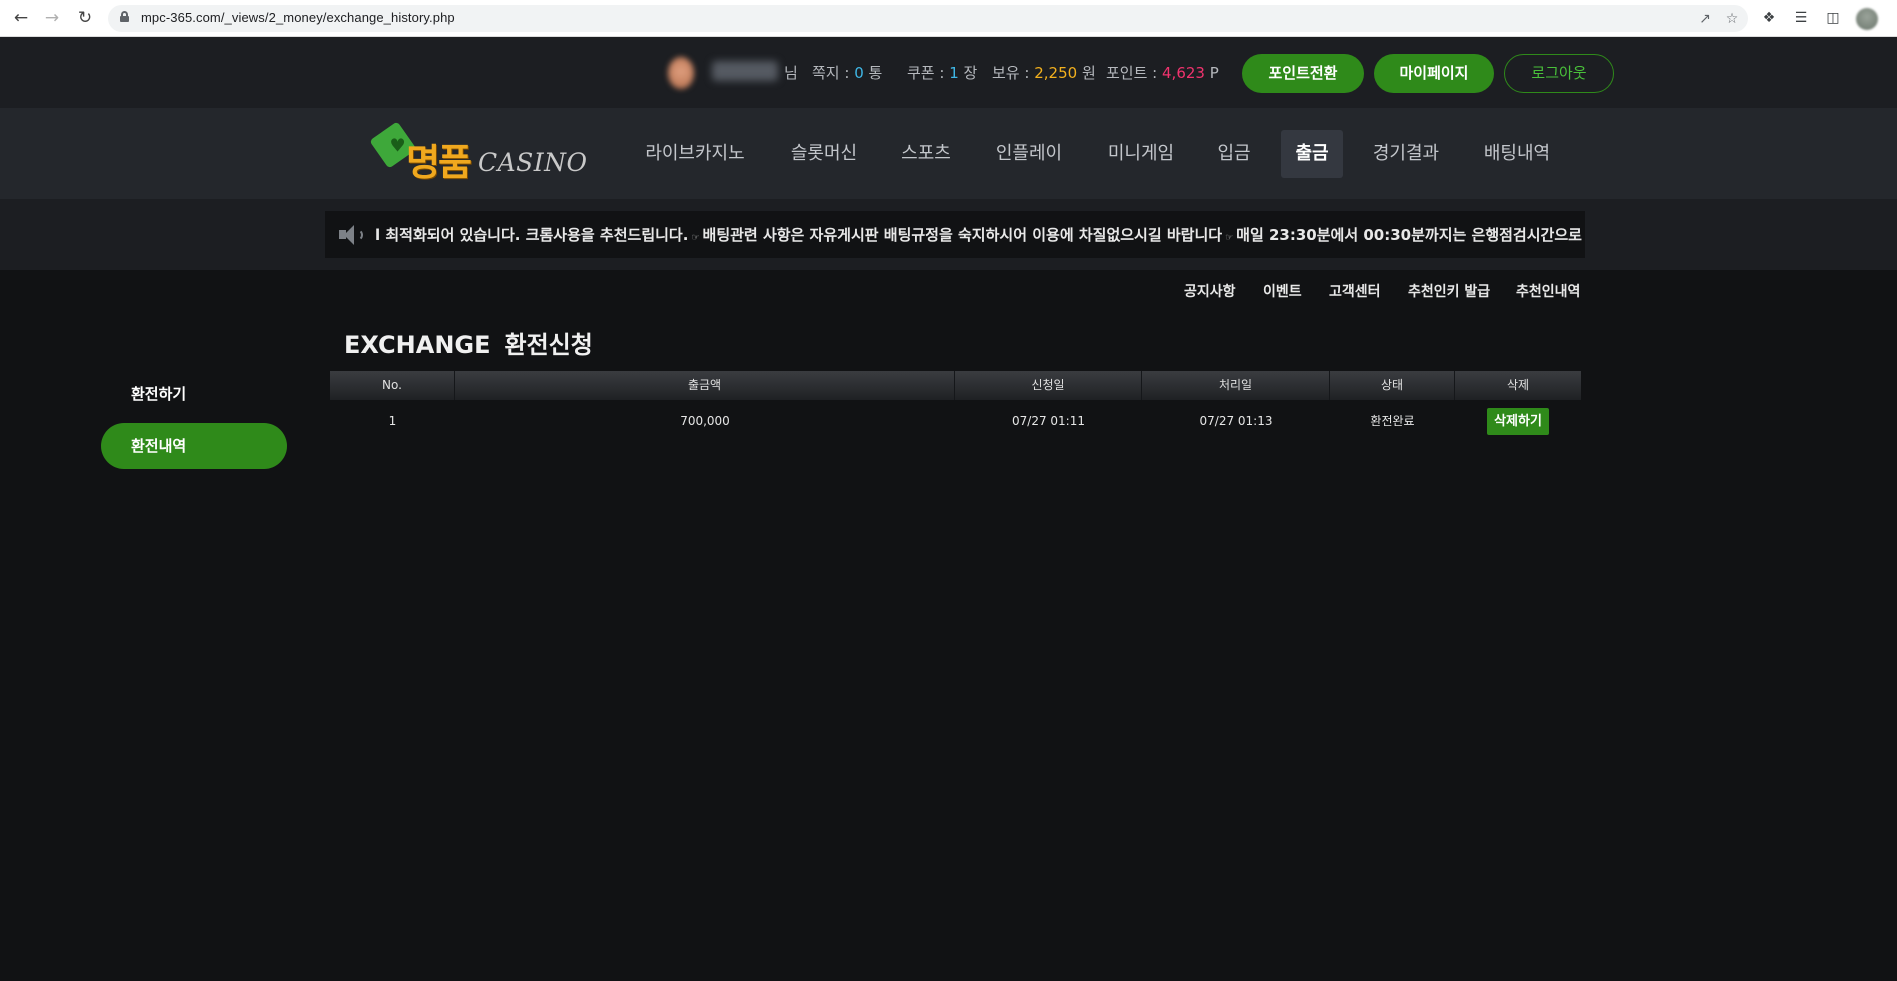 This screenshot has width=1897, height=981. What do you see at coordinates (1214, 73) in the screenshot?
I see `points-unit: P` at bounding box center [1214, 73].